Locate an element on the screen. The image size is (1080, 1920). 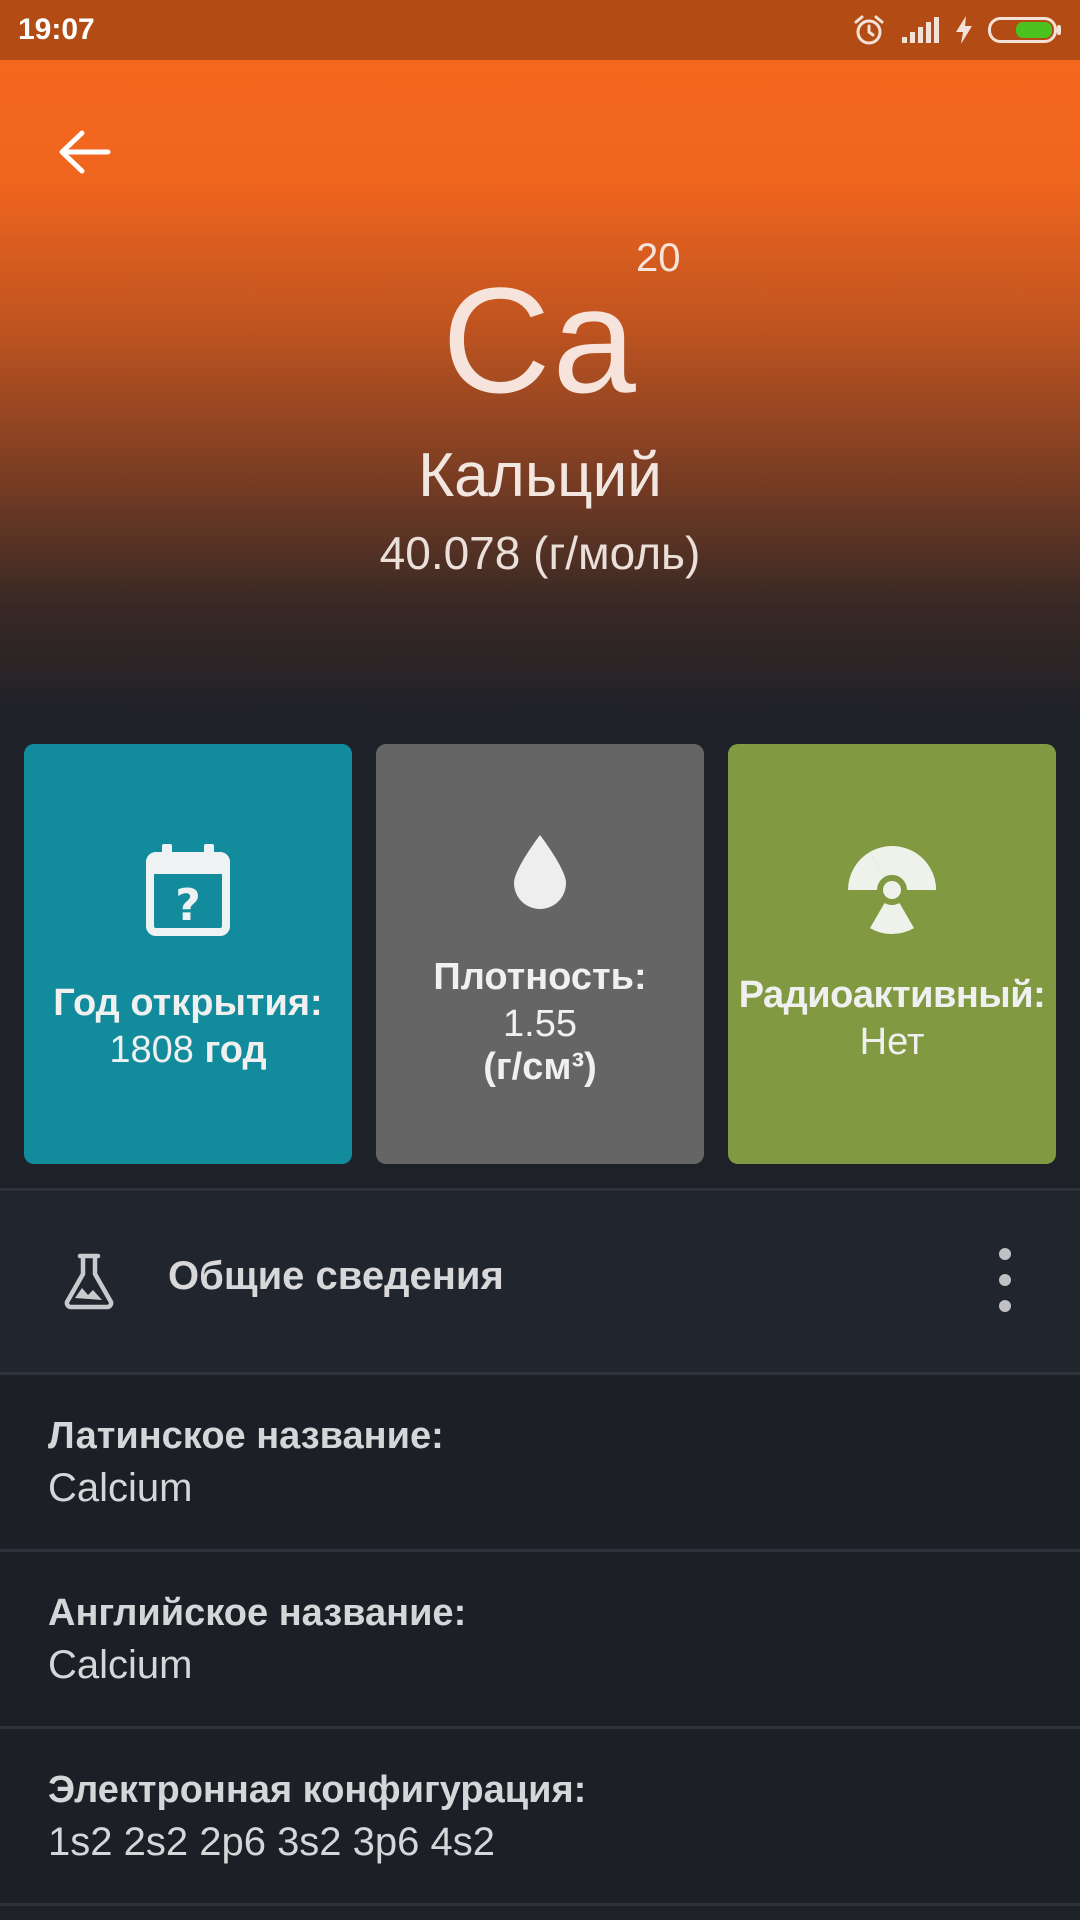
atomic-mass: 40.078 (г/моль) is located at coordinates (540, 553).